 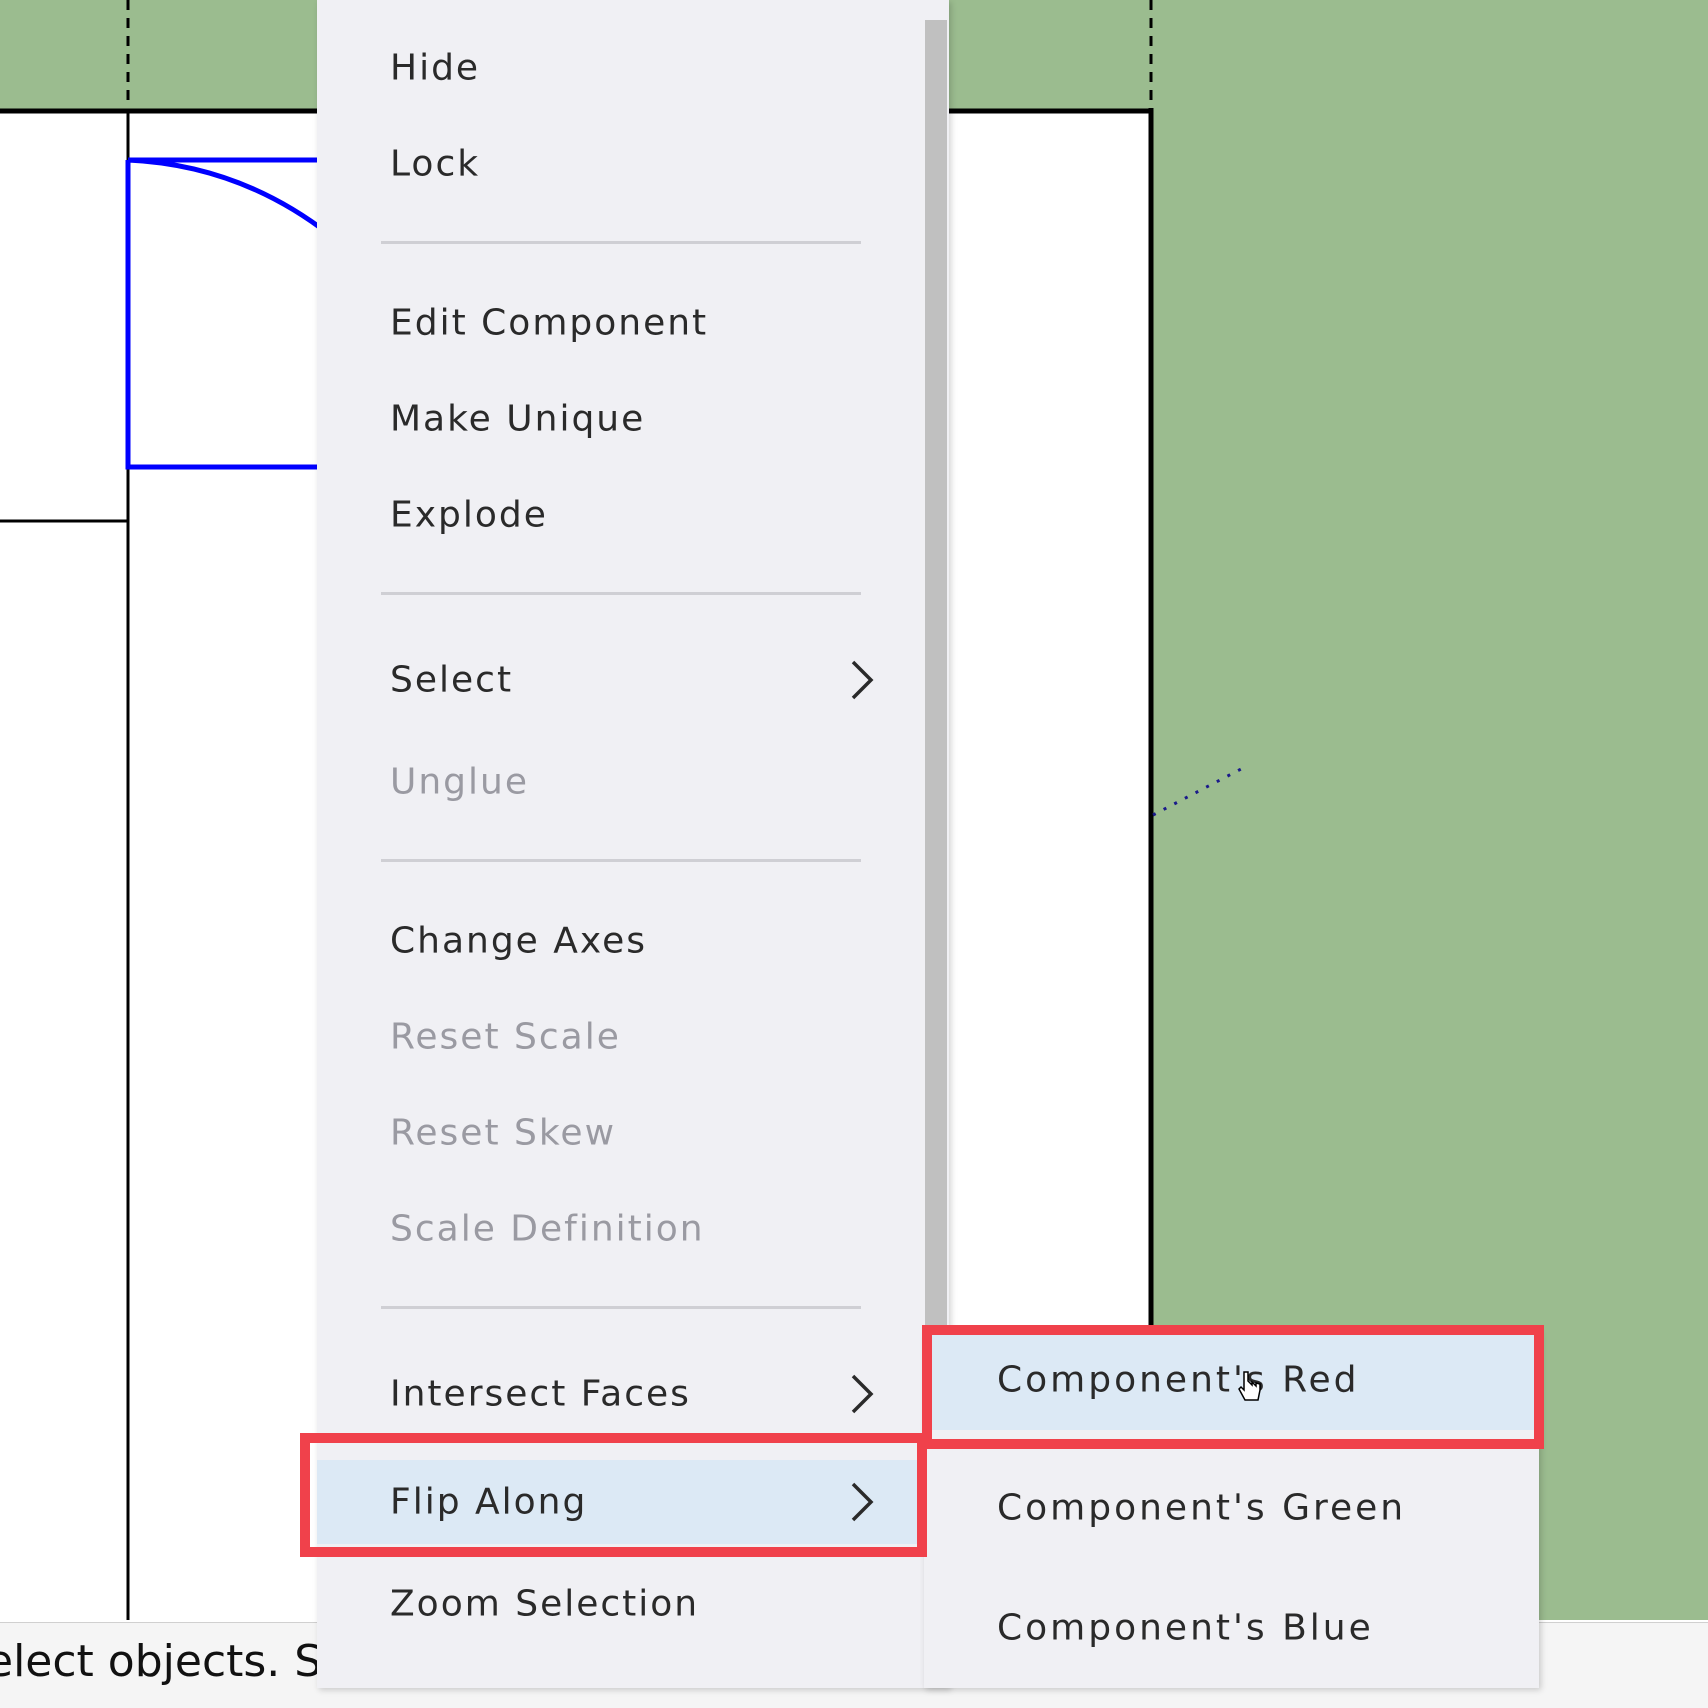 What do you see at coordinates (624, 68) in the screenshot?
I see `menu-item-hide: Hide` at bounding box center [624, 68].